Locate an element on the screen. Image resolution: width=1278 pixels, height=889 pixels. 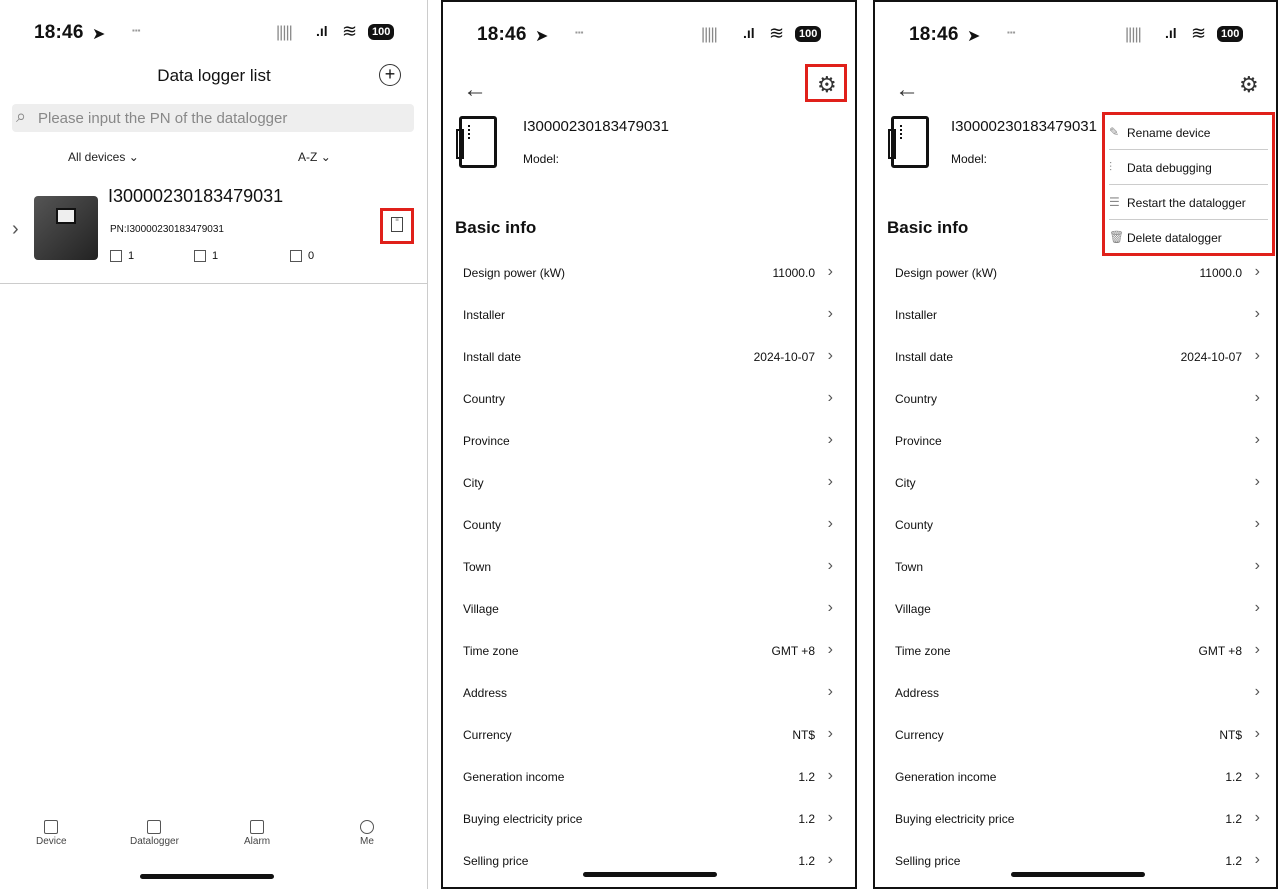
location-arrow-icon: ➤ is located at coordinates (99, 34).